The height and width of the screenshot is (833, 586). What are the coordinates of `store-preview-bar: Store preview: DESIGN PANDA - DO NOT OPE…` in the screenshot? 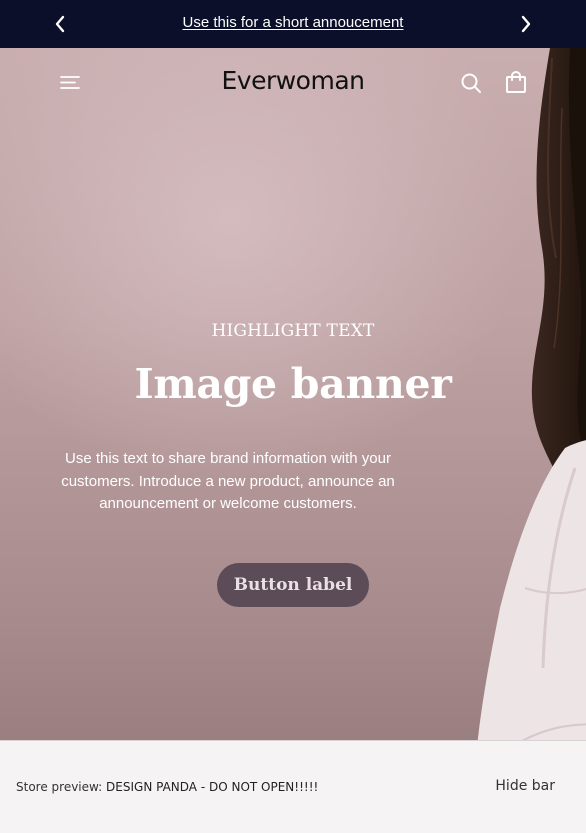 It's located at (293, 786).